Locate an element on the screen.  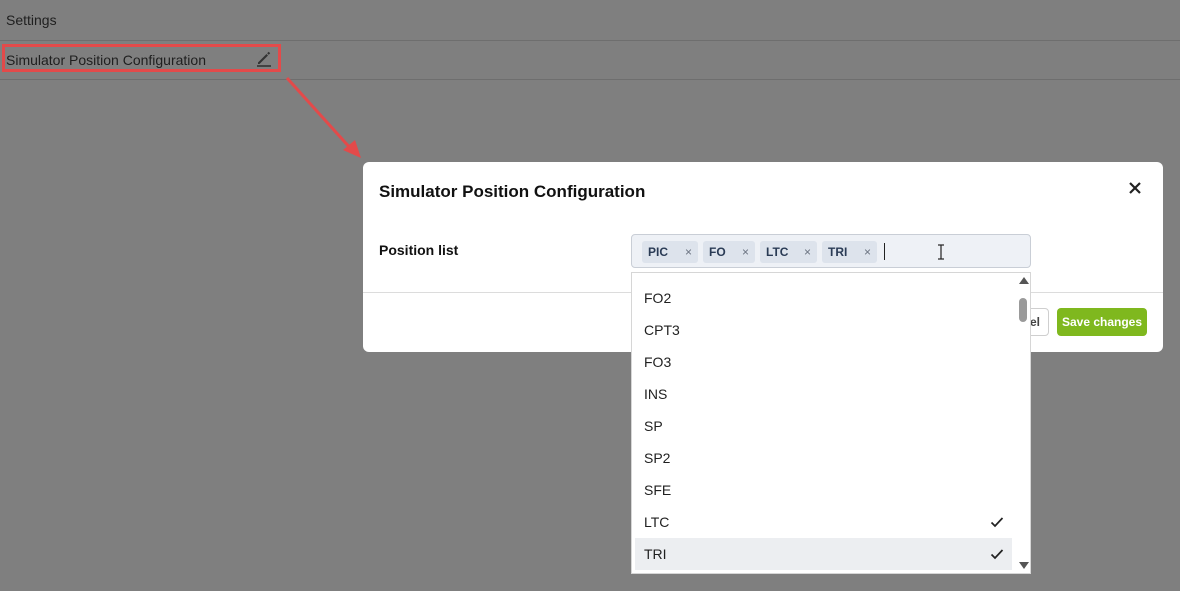
close-icon is located at coordinates (1135, 188).